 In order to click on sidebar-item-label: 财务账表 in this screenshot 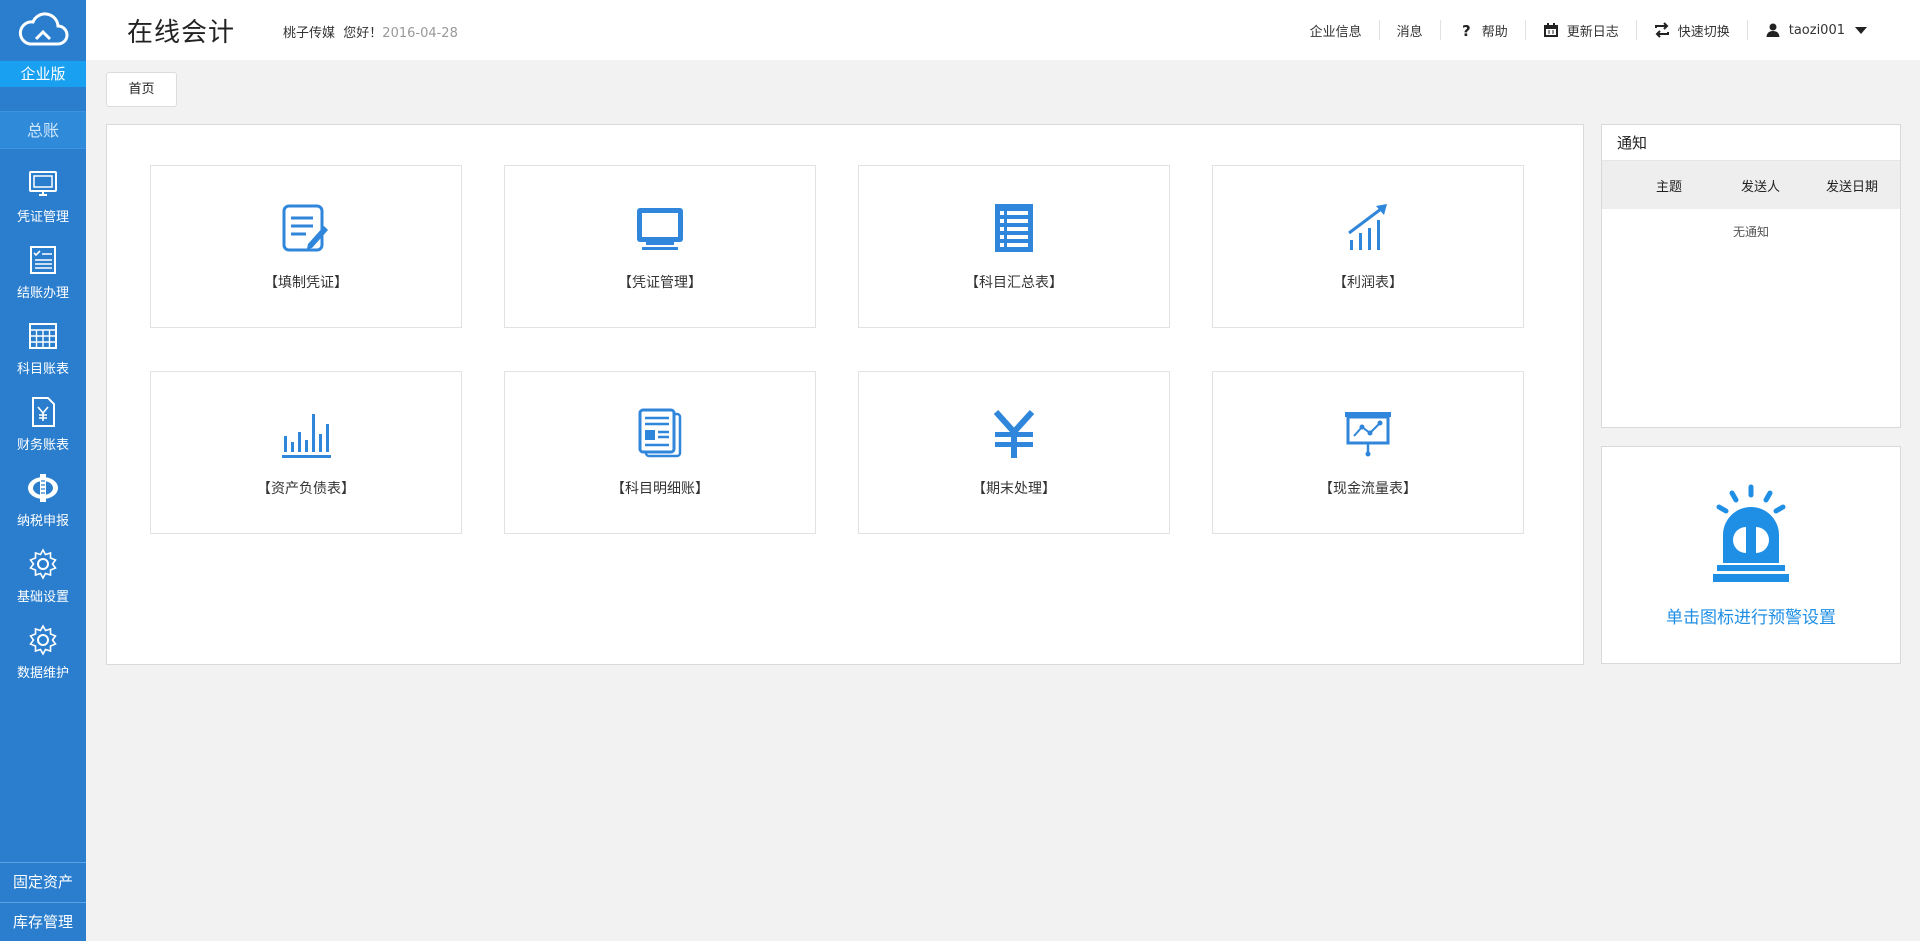, I will do `click(42, 445)`.